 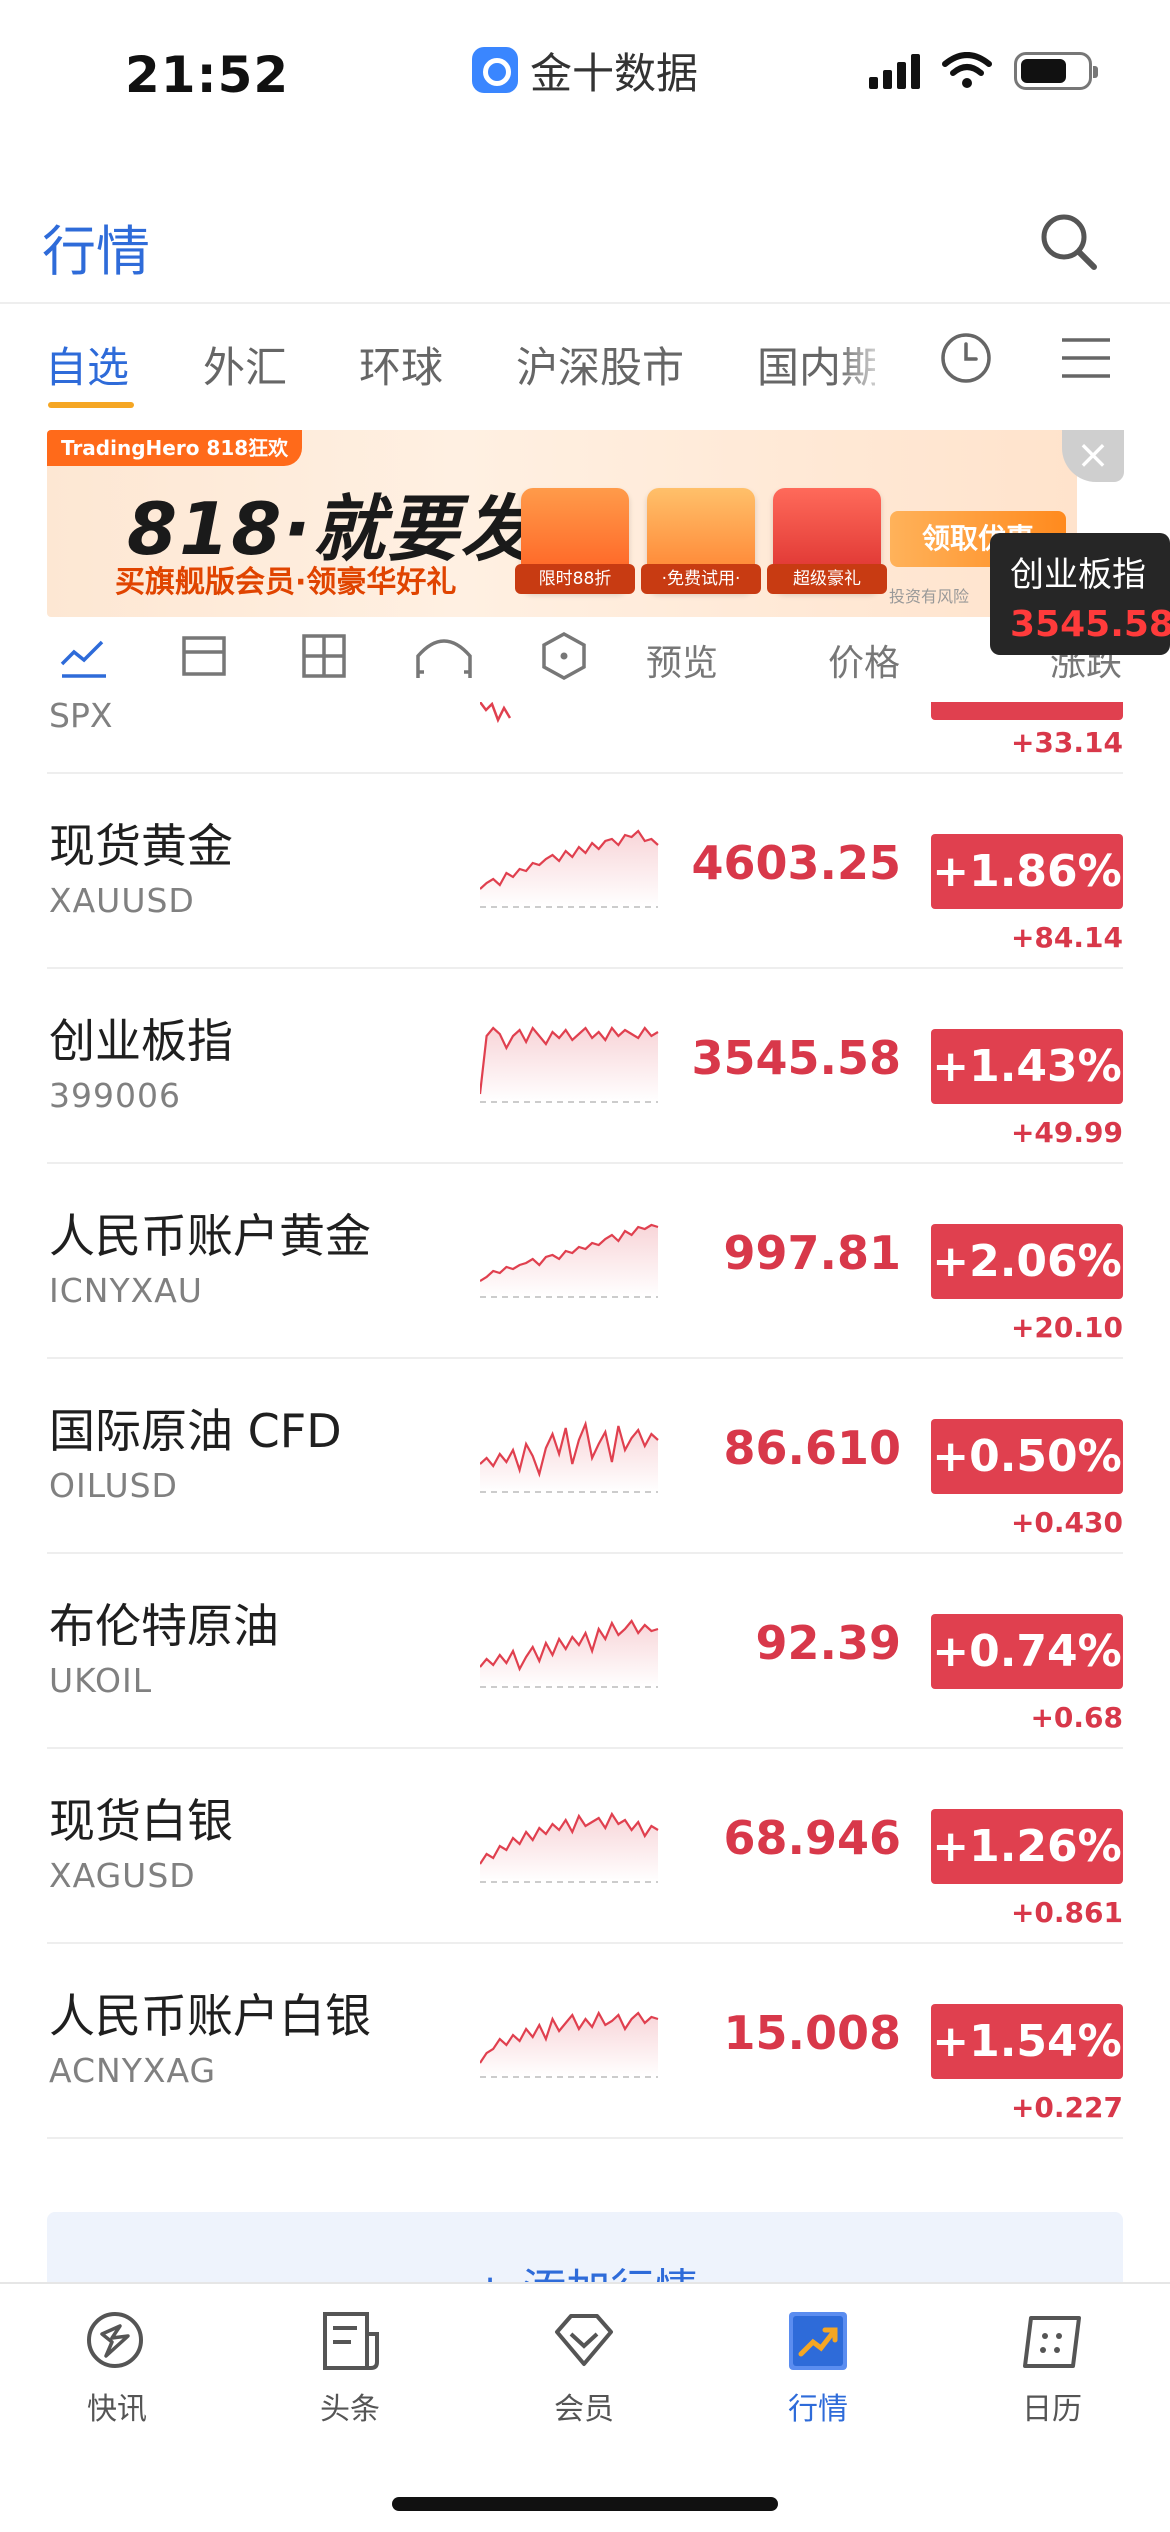 What do you see at coordinates (122, 1875) in the screenshot?
I see `row-code: XAGUSD` at bounding box center [122, 1875].